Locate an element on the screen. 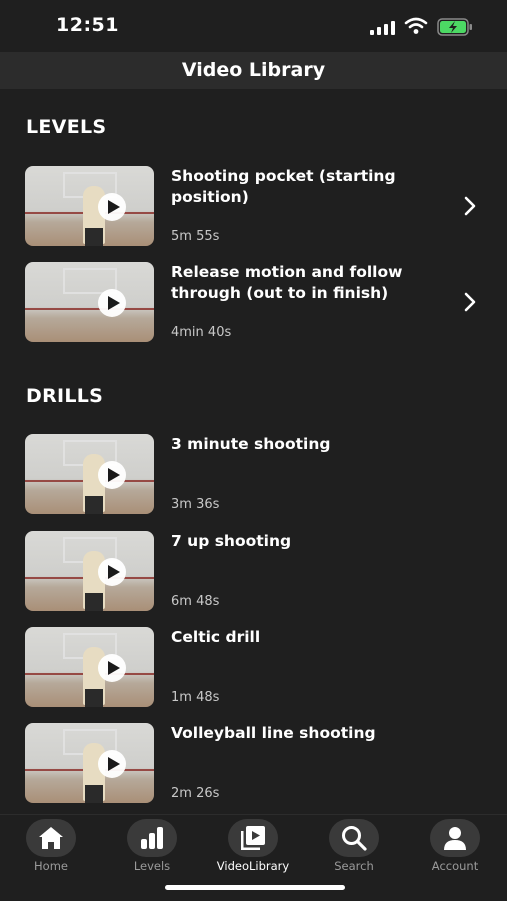  tab-home: Home is located at coordinates (51, 849).